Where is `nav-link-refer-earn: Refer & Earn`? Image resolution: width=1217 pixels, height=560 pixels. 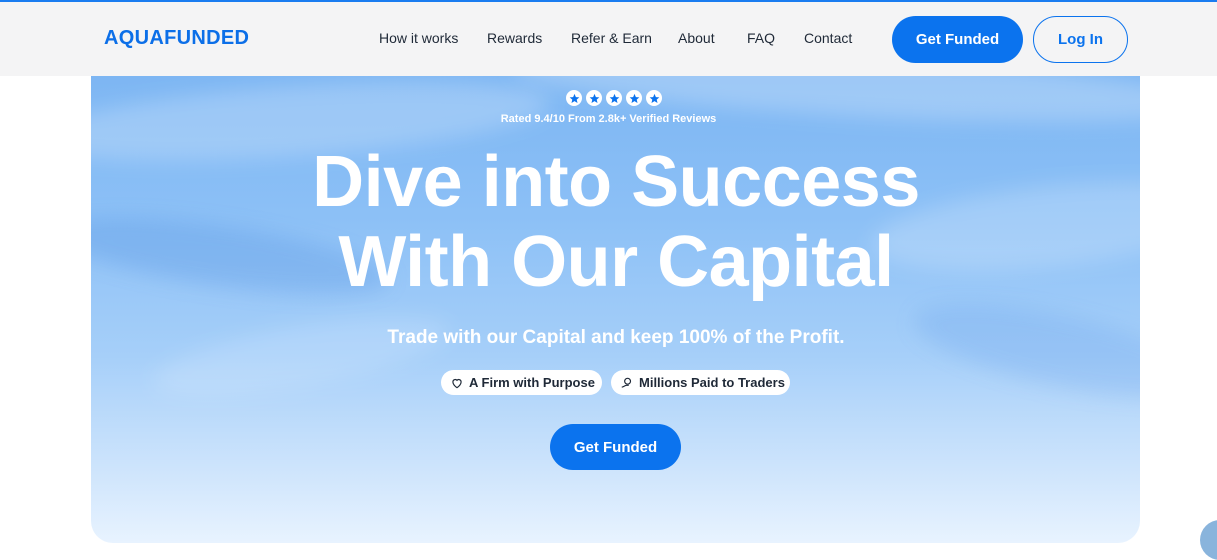
nav-link-refer-earn: Refer & Earn is located at coordinates (611, 38).